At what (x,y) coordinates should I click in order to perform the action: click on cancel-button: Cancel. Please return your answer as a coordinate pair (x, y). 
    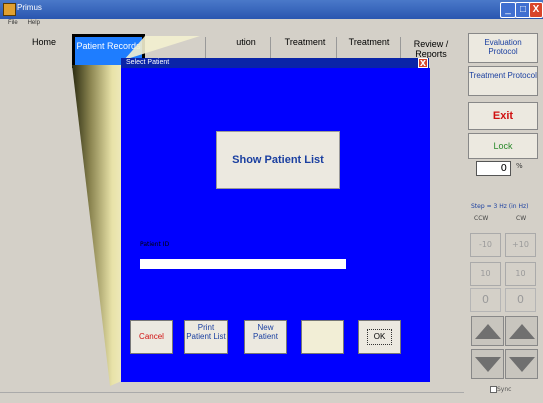
    Looking at the image, I should click on (151, 337).